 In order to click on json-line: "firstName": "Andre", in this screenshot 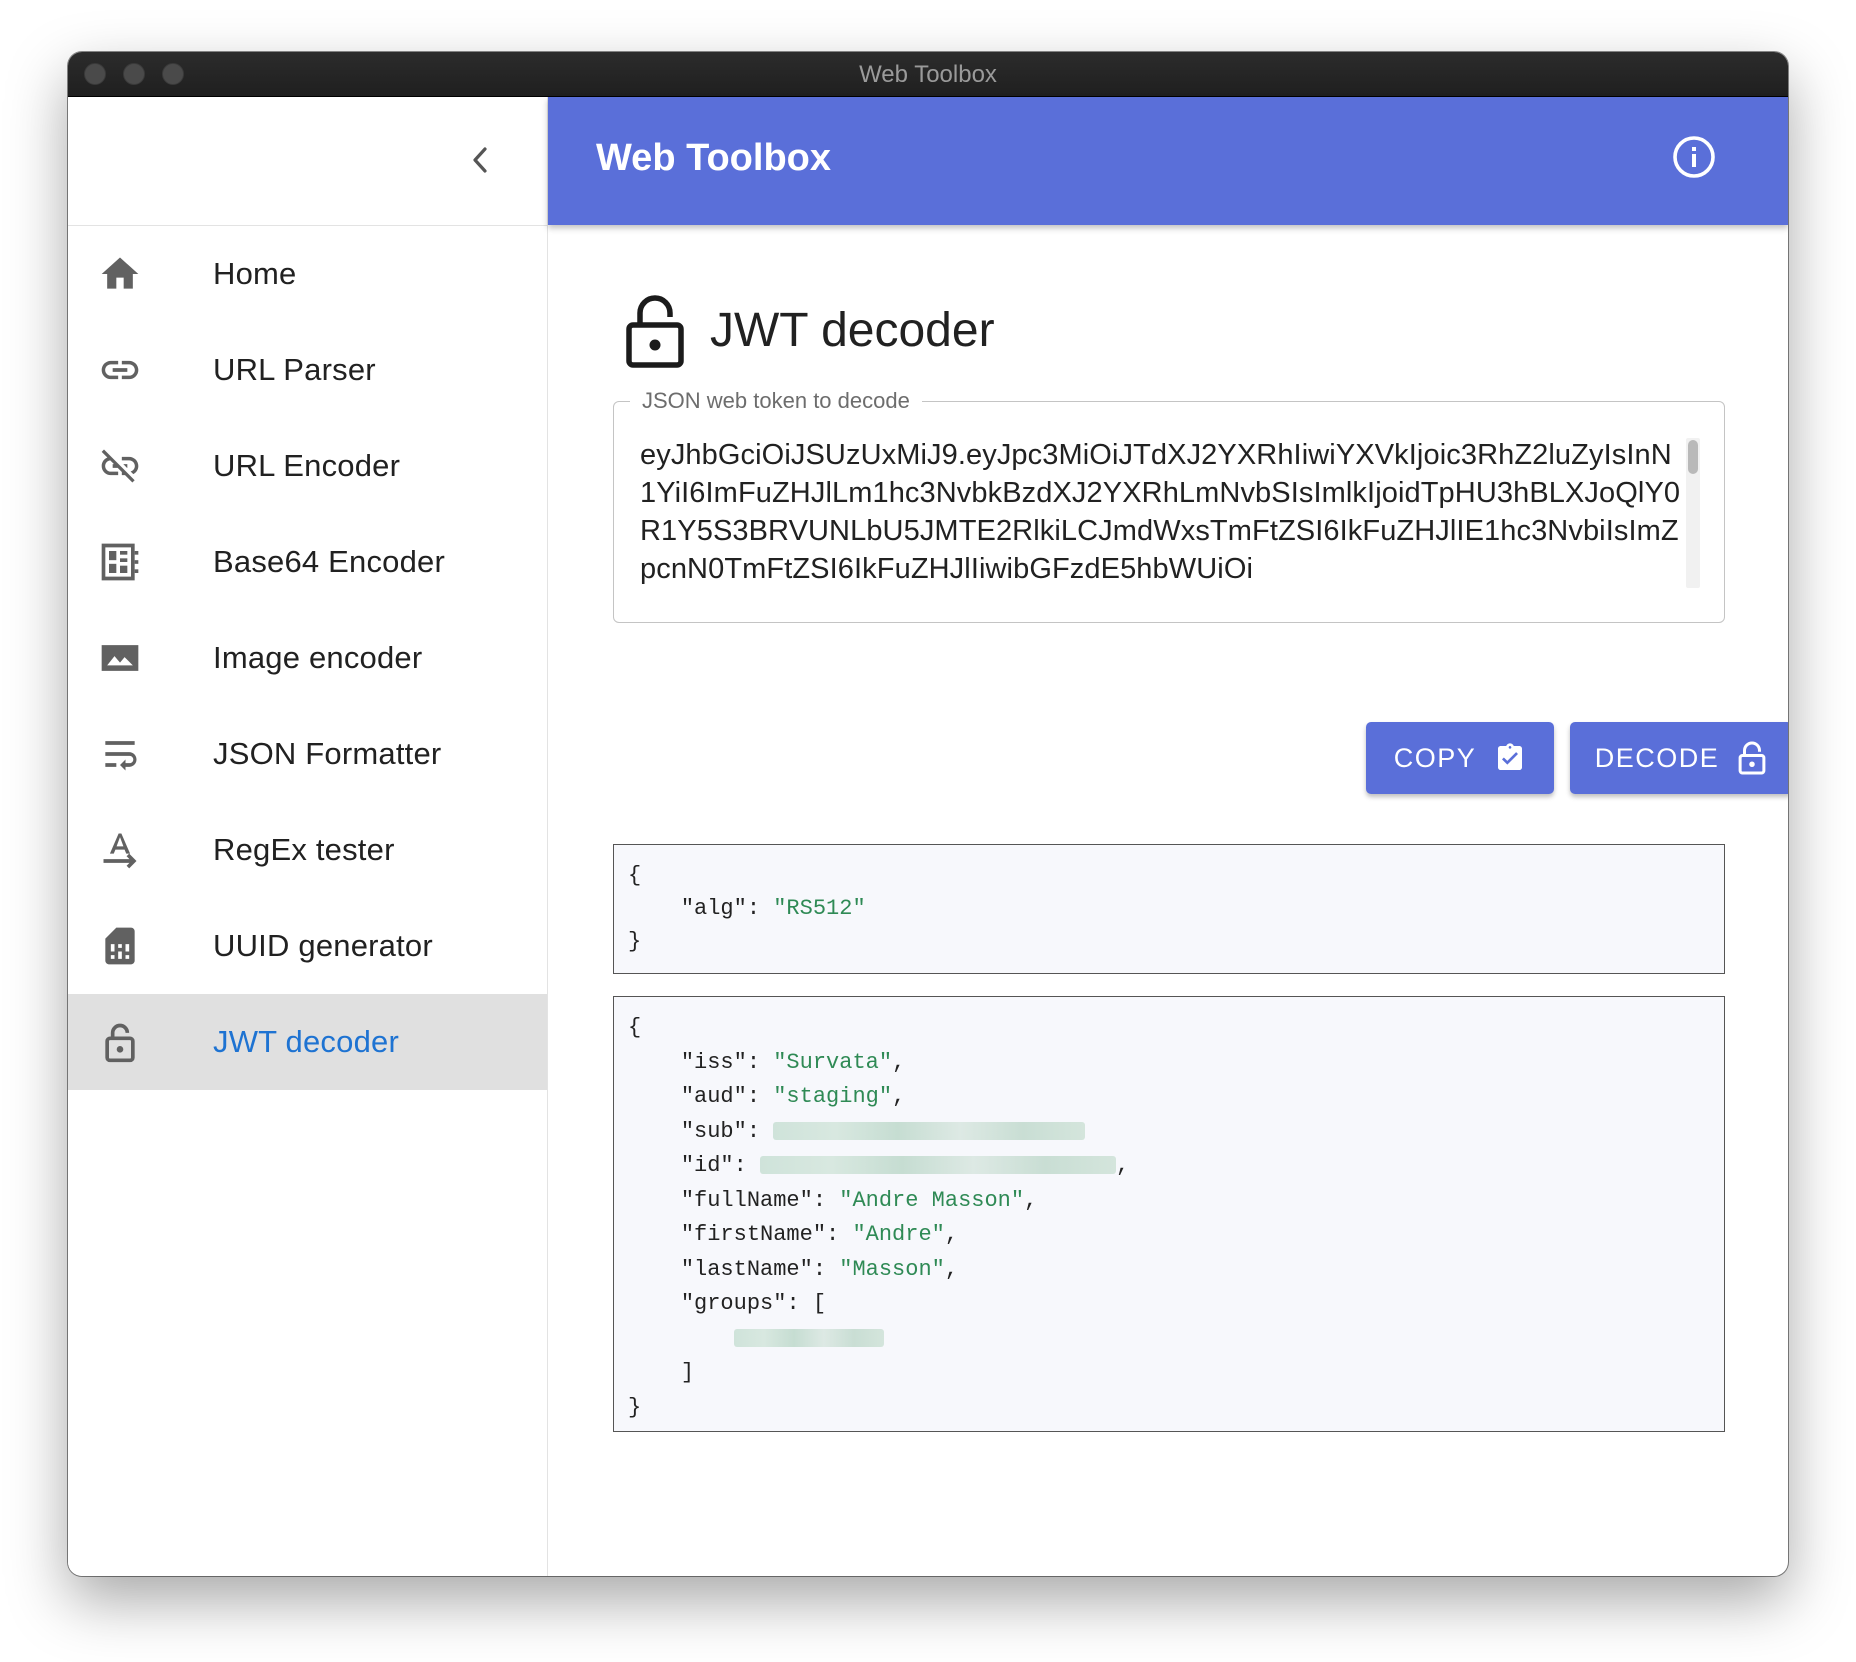, I will do `click(819, 1234)`.